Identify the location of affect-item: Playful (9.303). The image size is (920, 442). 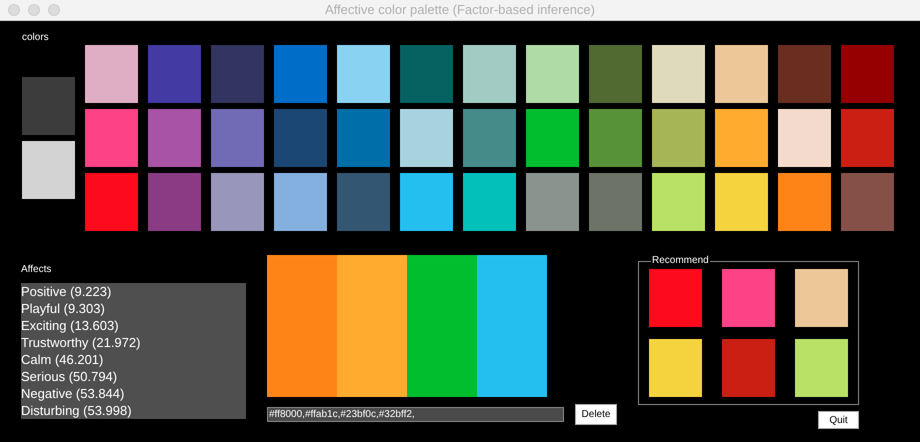
(133, 308).